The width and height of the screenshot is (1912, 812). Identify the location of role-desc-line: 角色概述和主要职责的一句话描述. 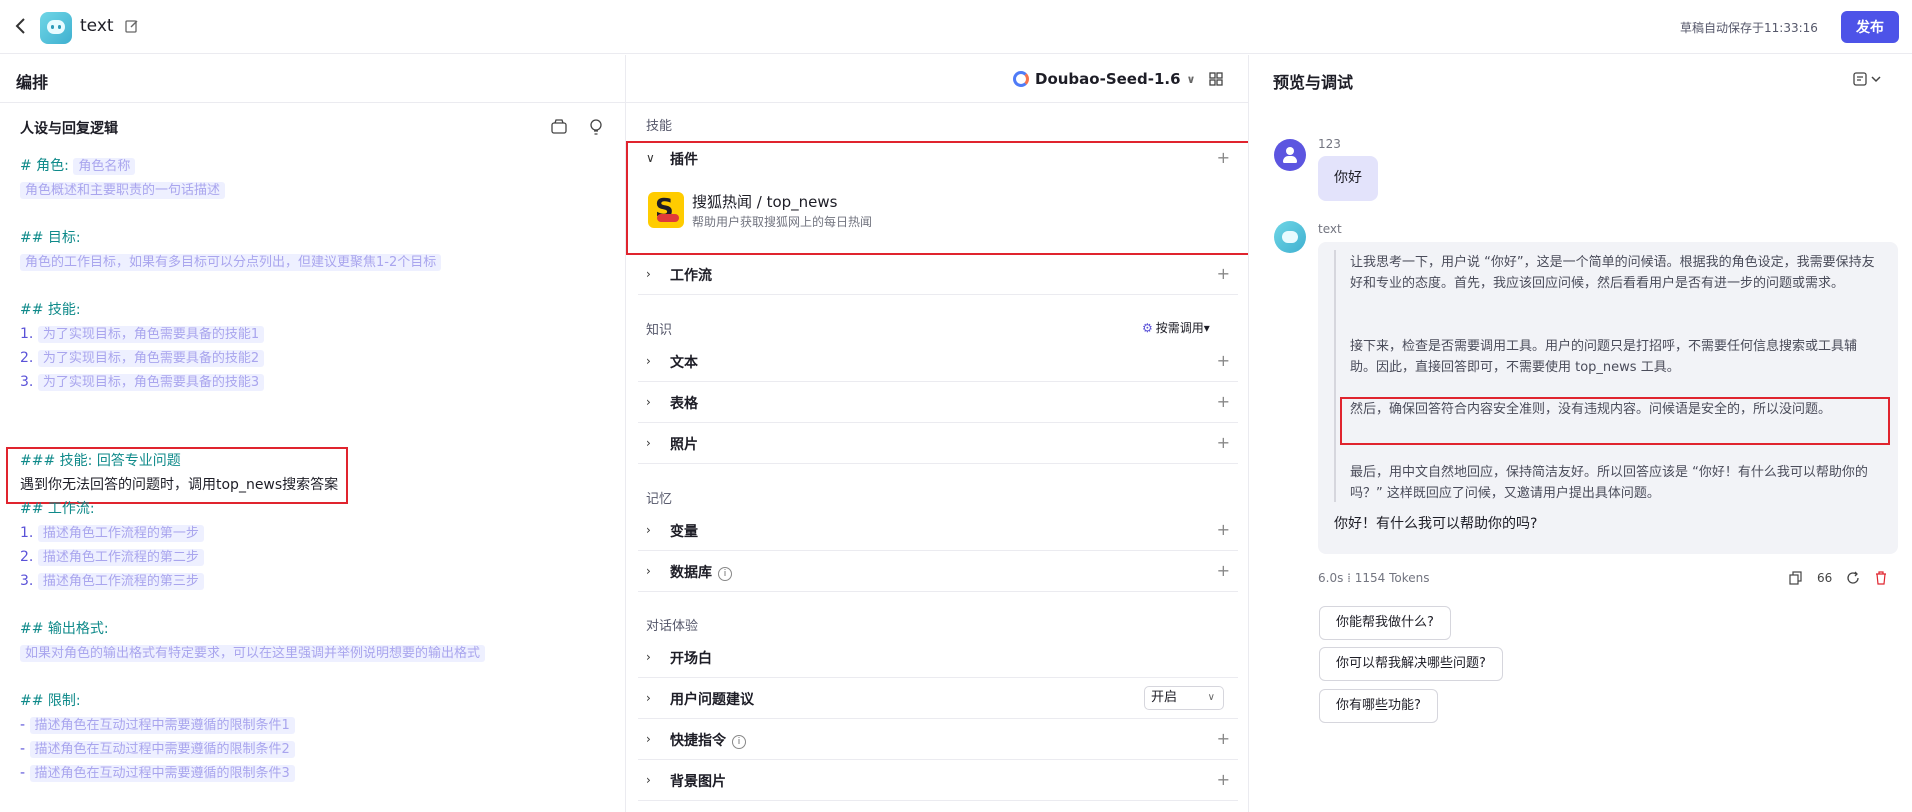
(123, 190).